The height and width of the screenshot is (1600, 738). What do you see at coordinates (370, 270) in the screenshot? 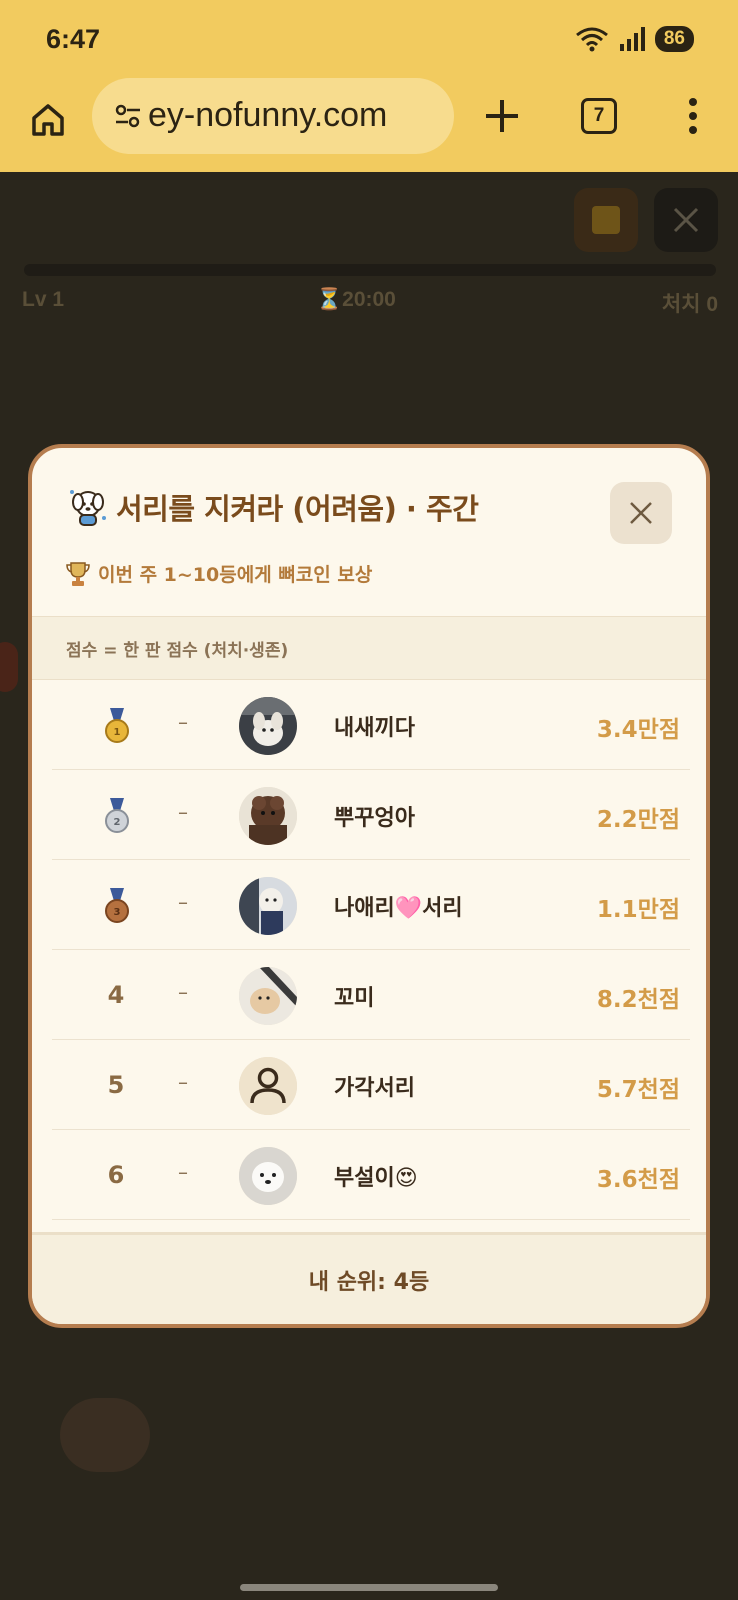
I see `xp-progress-bar` at bounding box center [370, 270].